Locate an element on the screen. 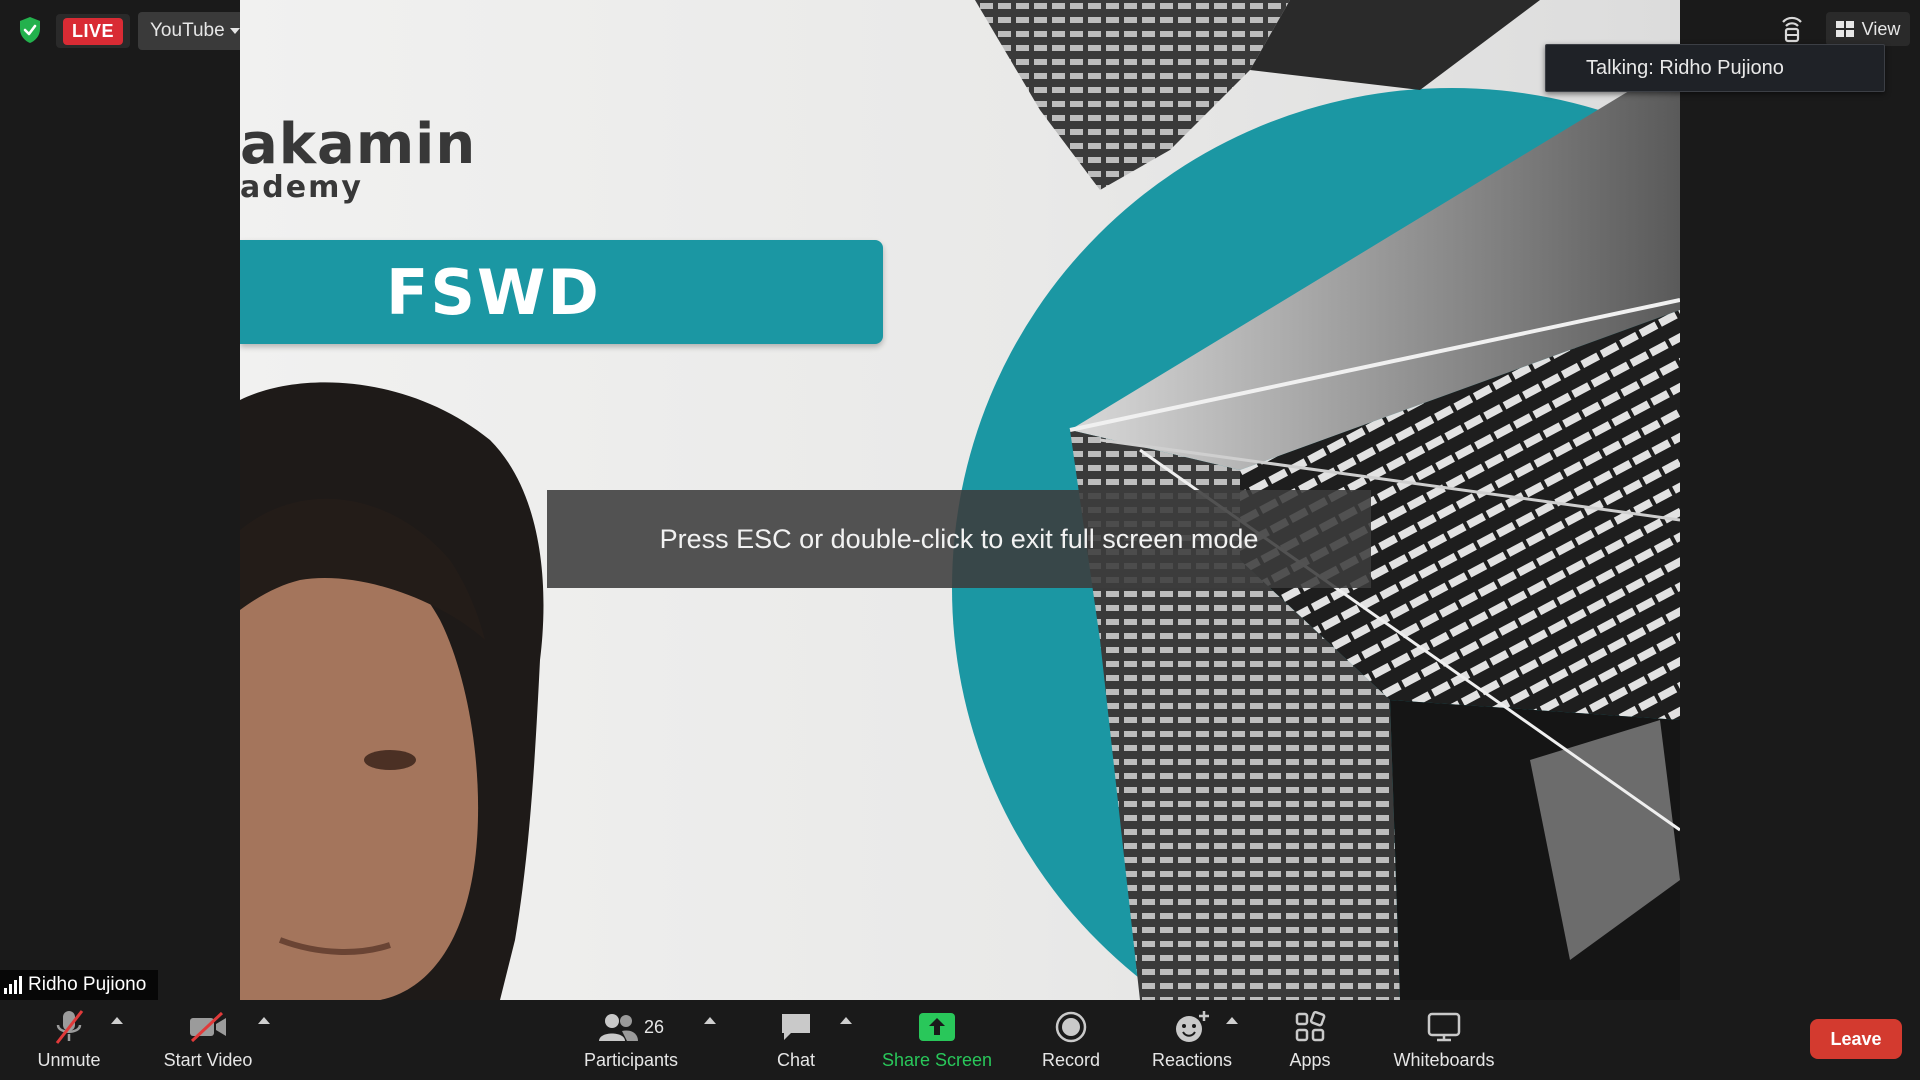 The width and height of the screenshot is (1920, 1080). chat-button: Chat is located at coordinates (796, 1040).